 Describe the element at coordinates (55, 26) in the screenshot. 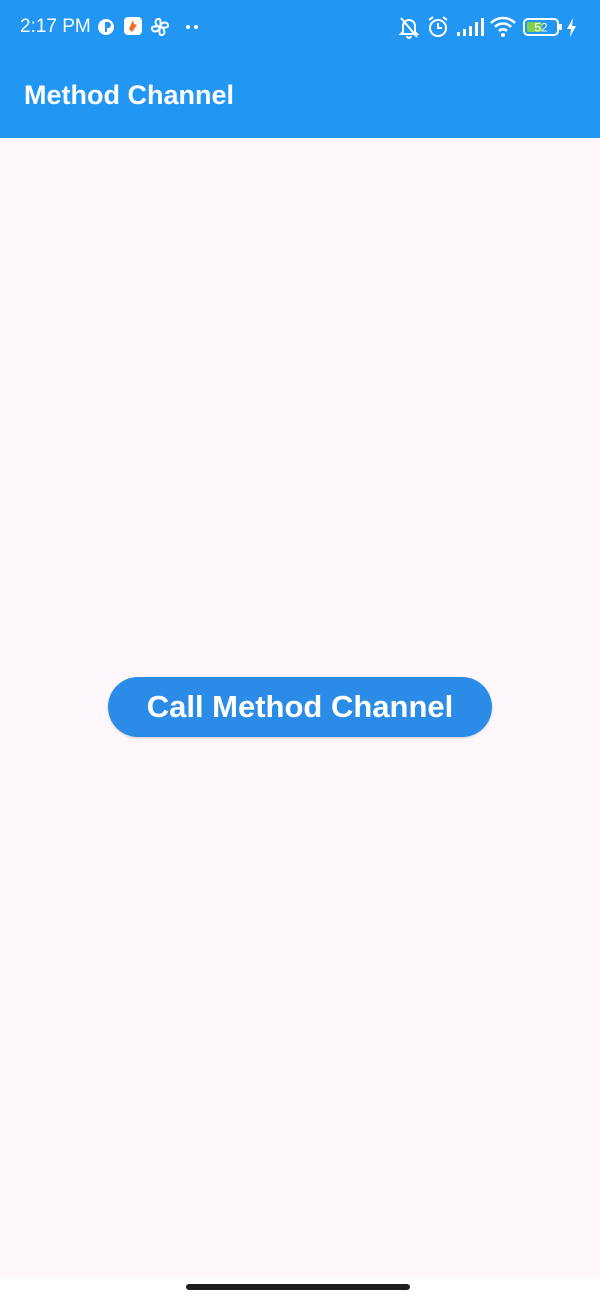

I see `status-time: 2:17 PM` at that location.